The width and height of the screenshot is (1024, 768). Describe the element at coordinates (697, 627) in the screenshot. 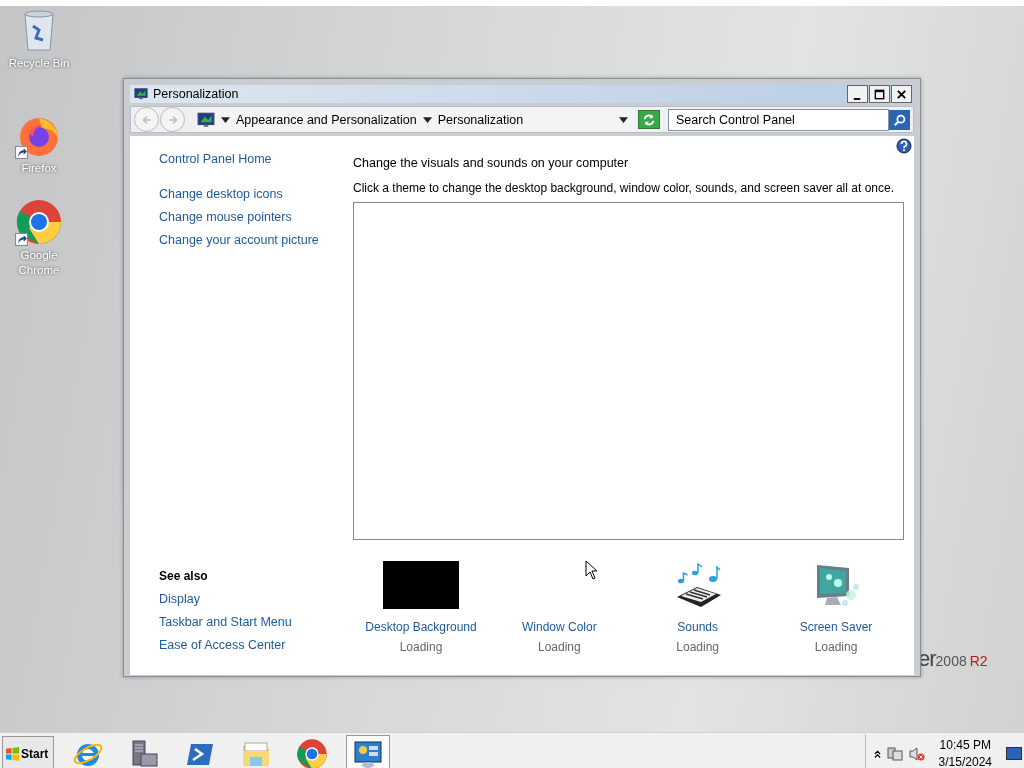

I see `setting-link: Sounds` at that location.